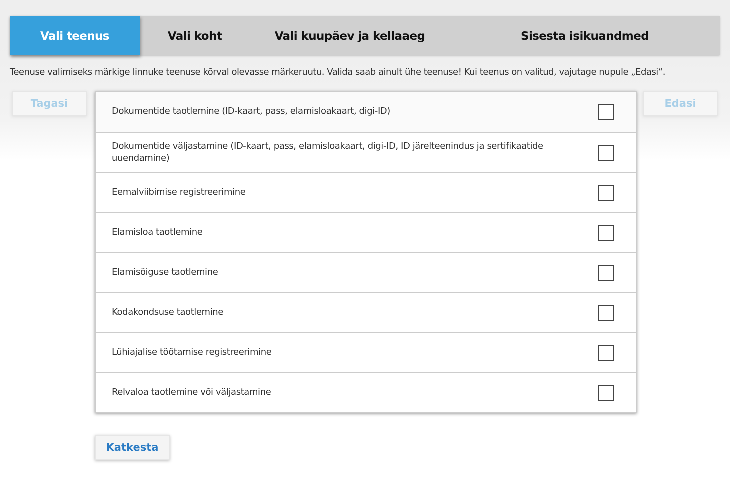 The height and width of the screenshot is (484, 730). Describe the element at coordinates (179, 192) in the screenshot. I see `service-label: Eemalviibimise registreerimine` at that location.